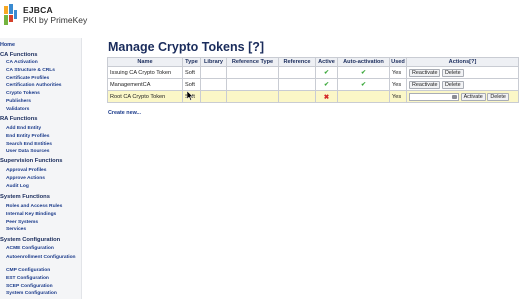  Describe the element at coordinates (34, 206) in the screenshot. I see `sidebar-item-roles-access-rules: Roles and Access Rules` at that location.